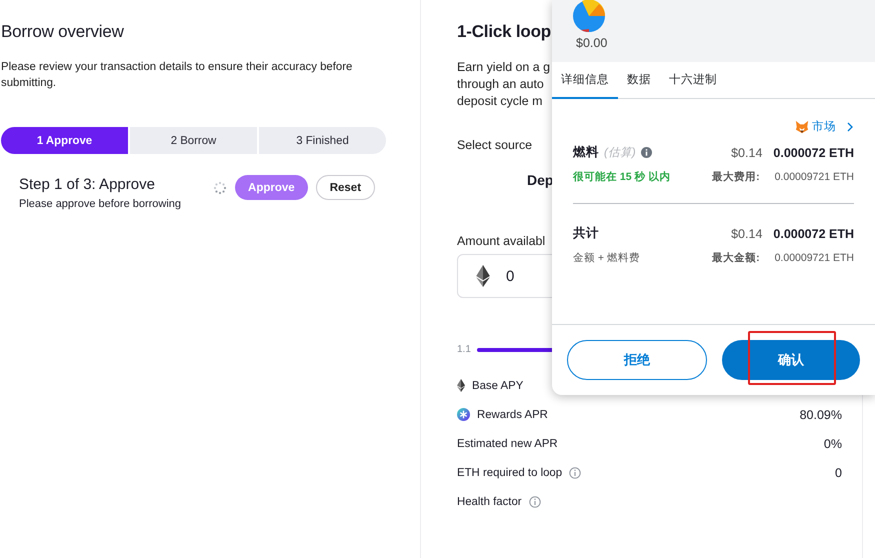 This screenshot has height=558, width=875. What do you see at coordinates (736, 258) in the screenshot?
I see `max-amount-label: 最大金额:` at bounding box center [736, 258].